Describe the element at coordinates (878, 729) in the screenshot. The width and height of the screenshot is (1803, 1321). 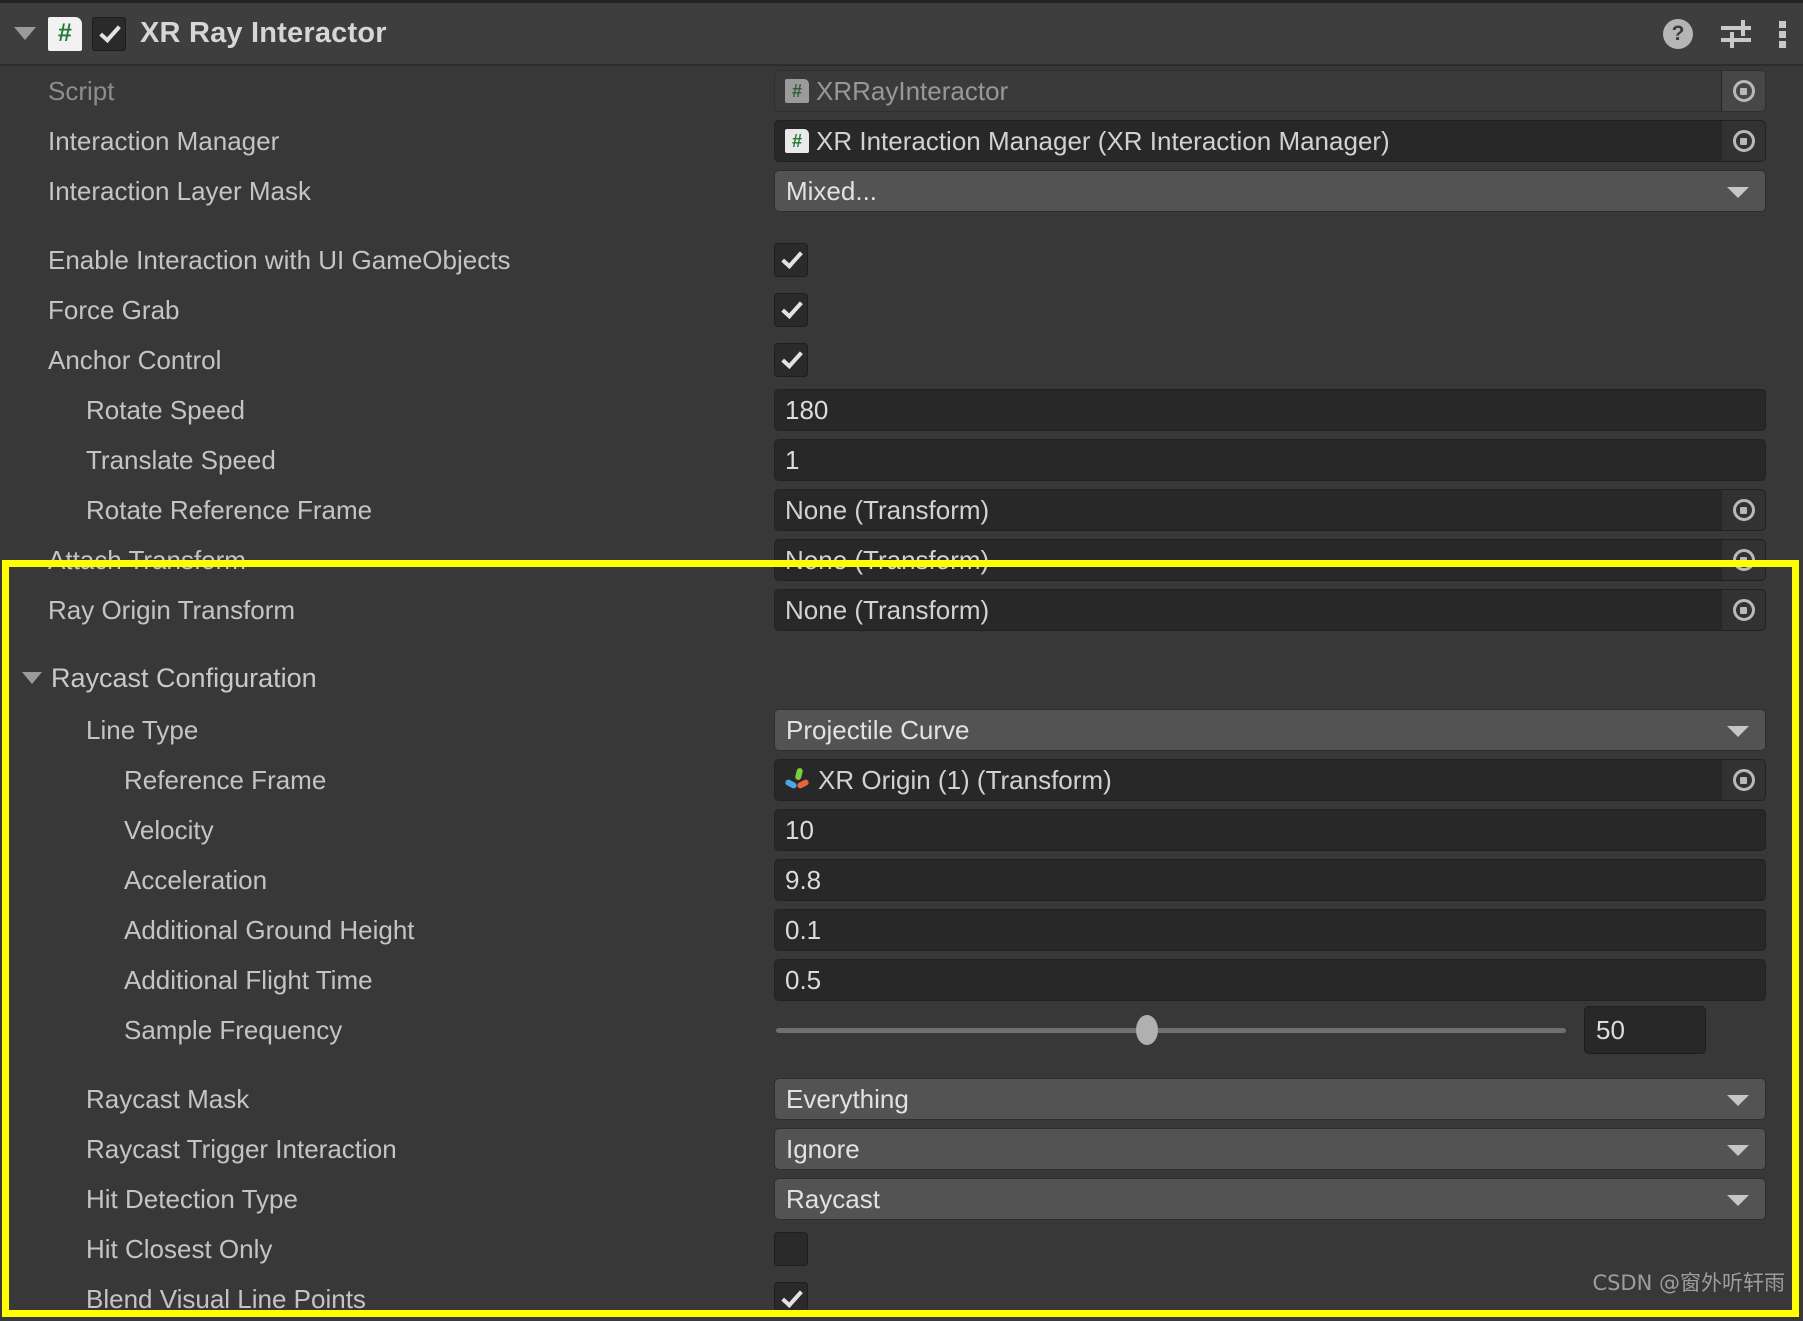
I see `dropdown-value: Projectile Curve` at that location.